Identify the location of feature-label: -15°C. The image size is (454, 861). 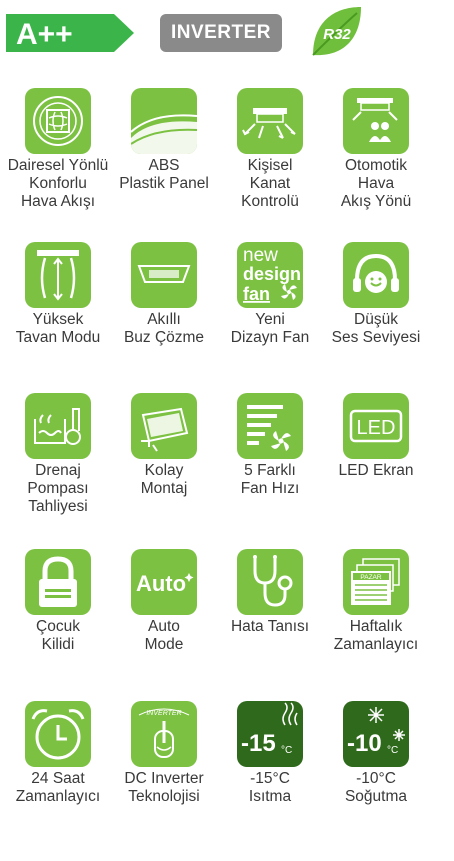
(270, 778).